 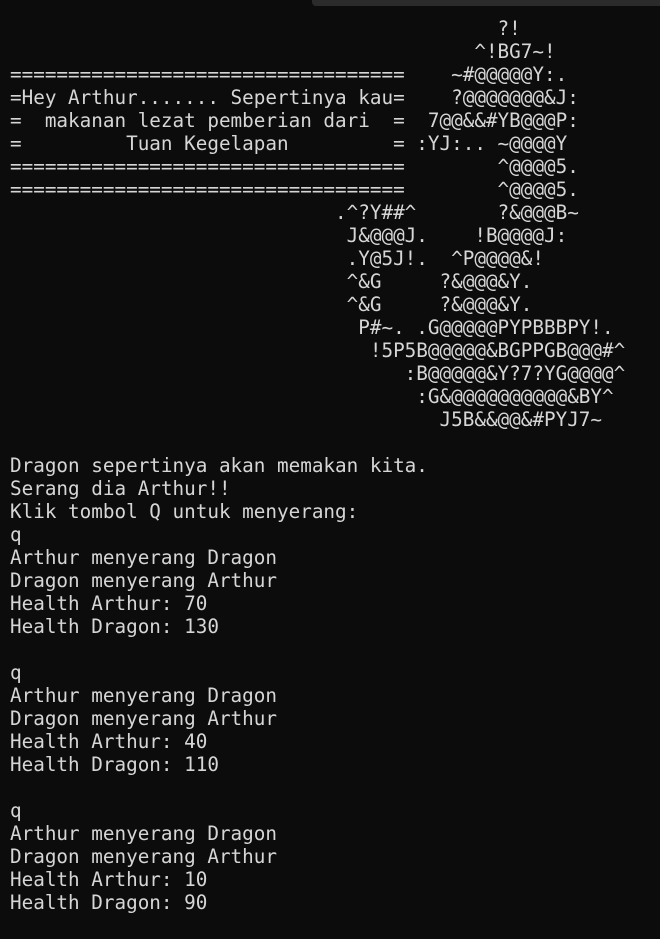 What do you see at coordinates (318, 350) in the screenshot?
I see `terminal-line: !5P5B@@@@@&BGPPGB@@@#^` at bounding box center [318, 350].